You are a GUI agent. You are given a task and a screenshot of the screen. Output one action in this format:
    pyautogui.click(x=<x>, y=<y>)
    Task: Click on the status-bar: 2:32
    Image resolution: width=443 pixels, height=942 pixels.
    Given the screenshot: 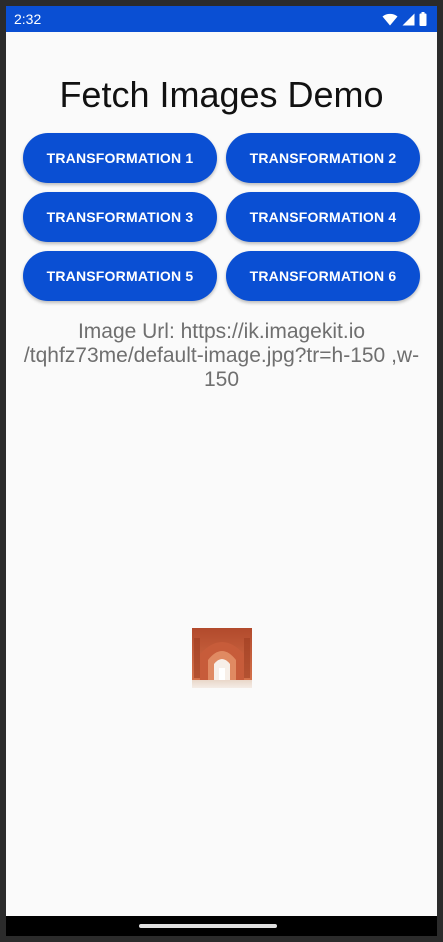 What is the action you would take?
    pyautogui.click(x=221, y=19)
    